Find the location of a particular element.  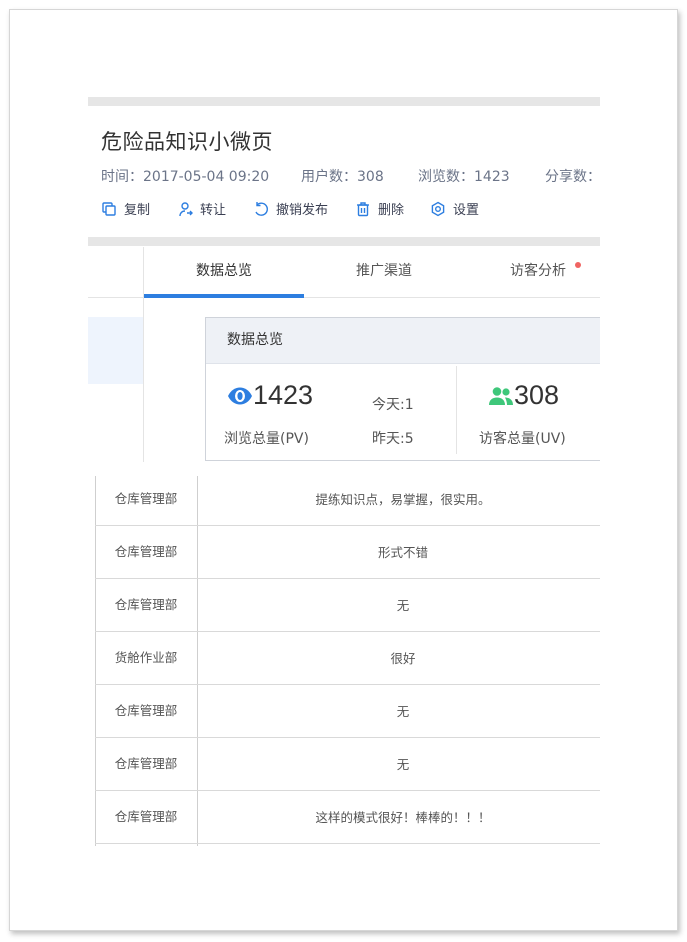

left-nav-divider is located at coordinates (115, 297).